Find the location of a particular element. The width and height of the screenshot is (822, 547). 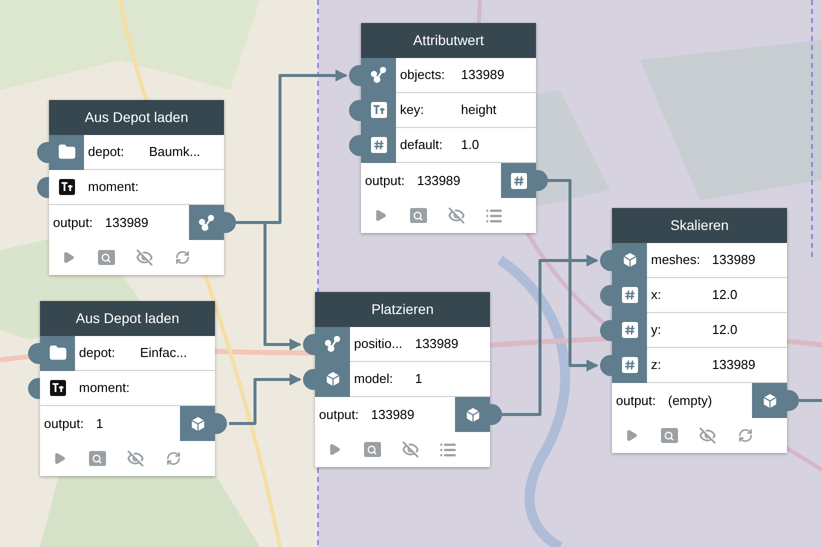

connector-line is located at coordinates (810, 400).